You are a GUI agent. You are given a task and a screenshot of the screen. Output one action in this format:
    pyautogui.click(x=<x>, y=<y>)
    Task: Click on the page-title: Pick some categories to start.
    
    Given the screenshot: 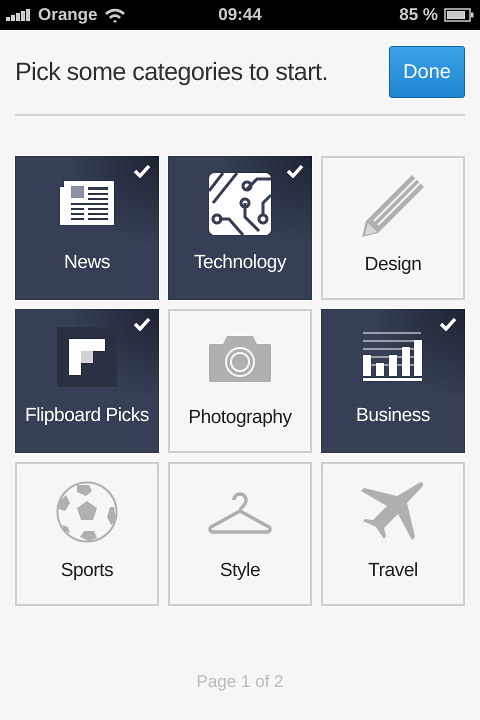 What is the action you would take?
    pyautogui.click(x=171, y=72)
    